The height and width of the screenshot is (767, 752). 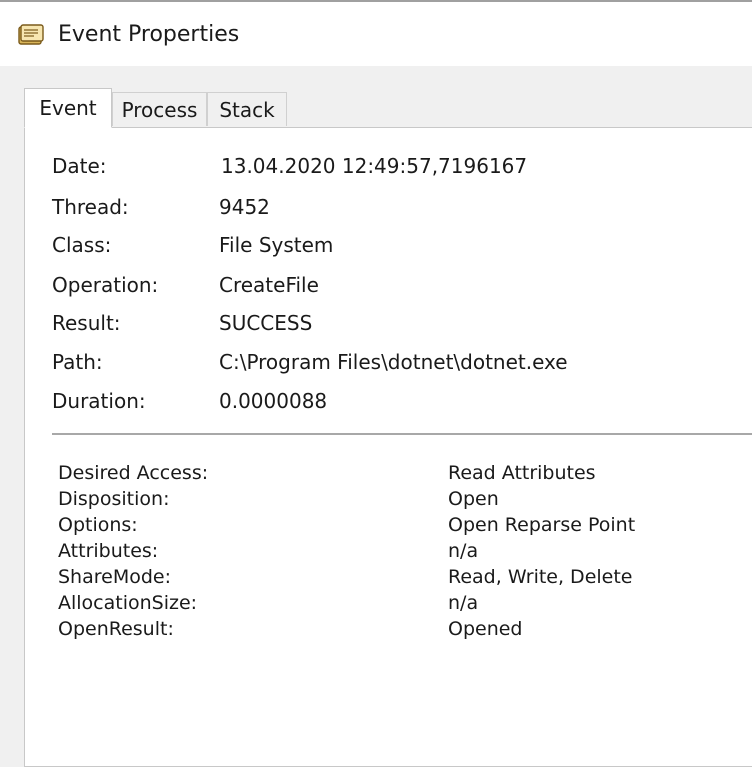 What do you see at coordinates (276, 245) in the screenshot?
I see `property-value: File System` at bounding box center [276, 245].